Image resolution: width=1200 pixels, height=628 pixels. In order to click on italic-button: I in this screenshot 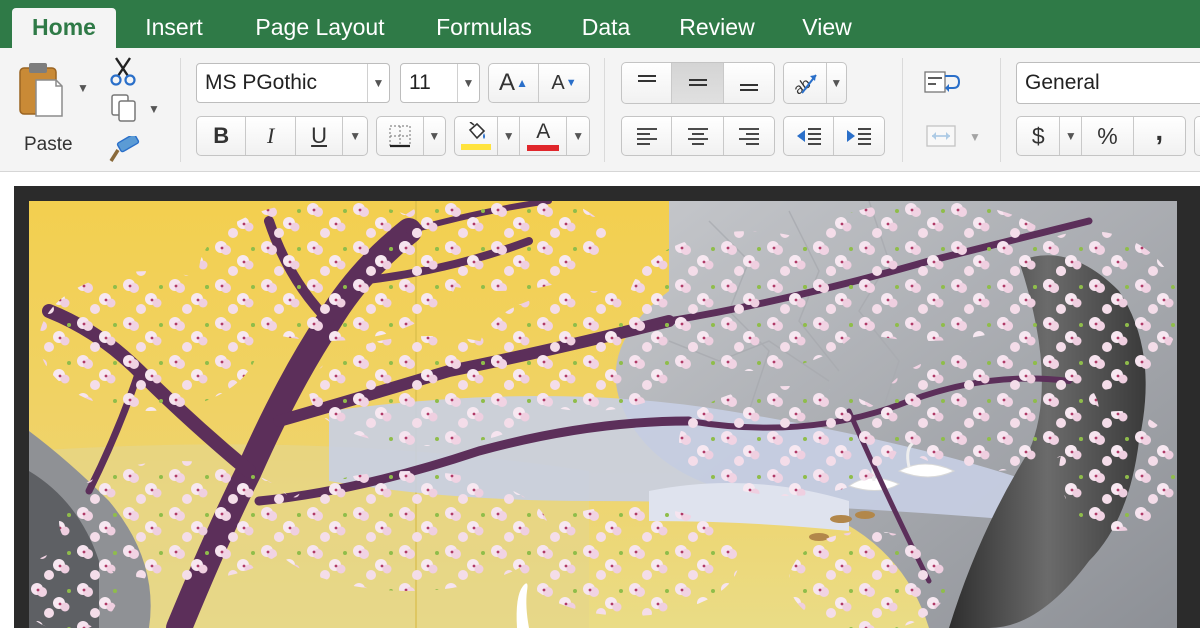, I will do `click(271, 136)`.